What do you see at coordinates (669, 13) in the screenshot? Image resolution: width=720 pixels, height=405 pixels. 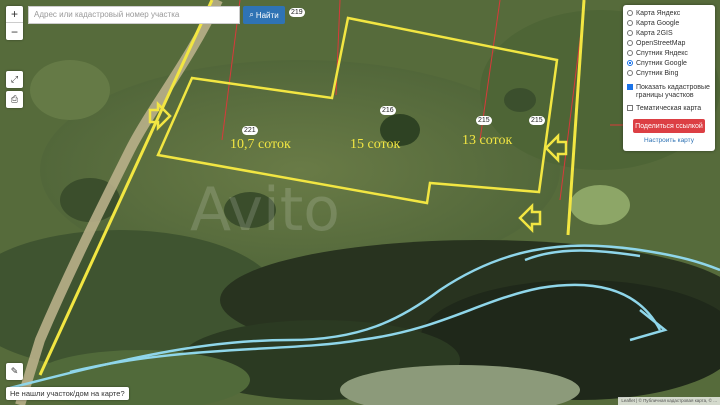 I see `layer-option-yandex-map: Карта Яндекс` at bounding box center [669, 13].